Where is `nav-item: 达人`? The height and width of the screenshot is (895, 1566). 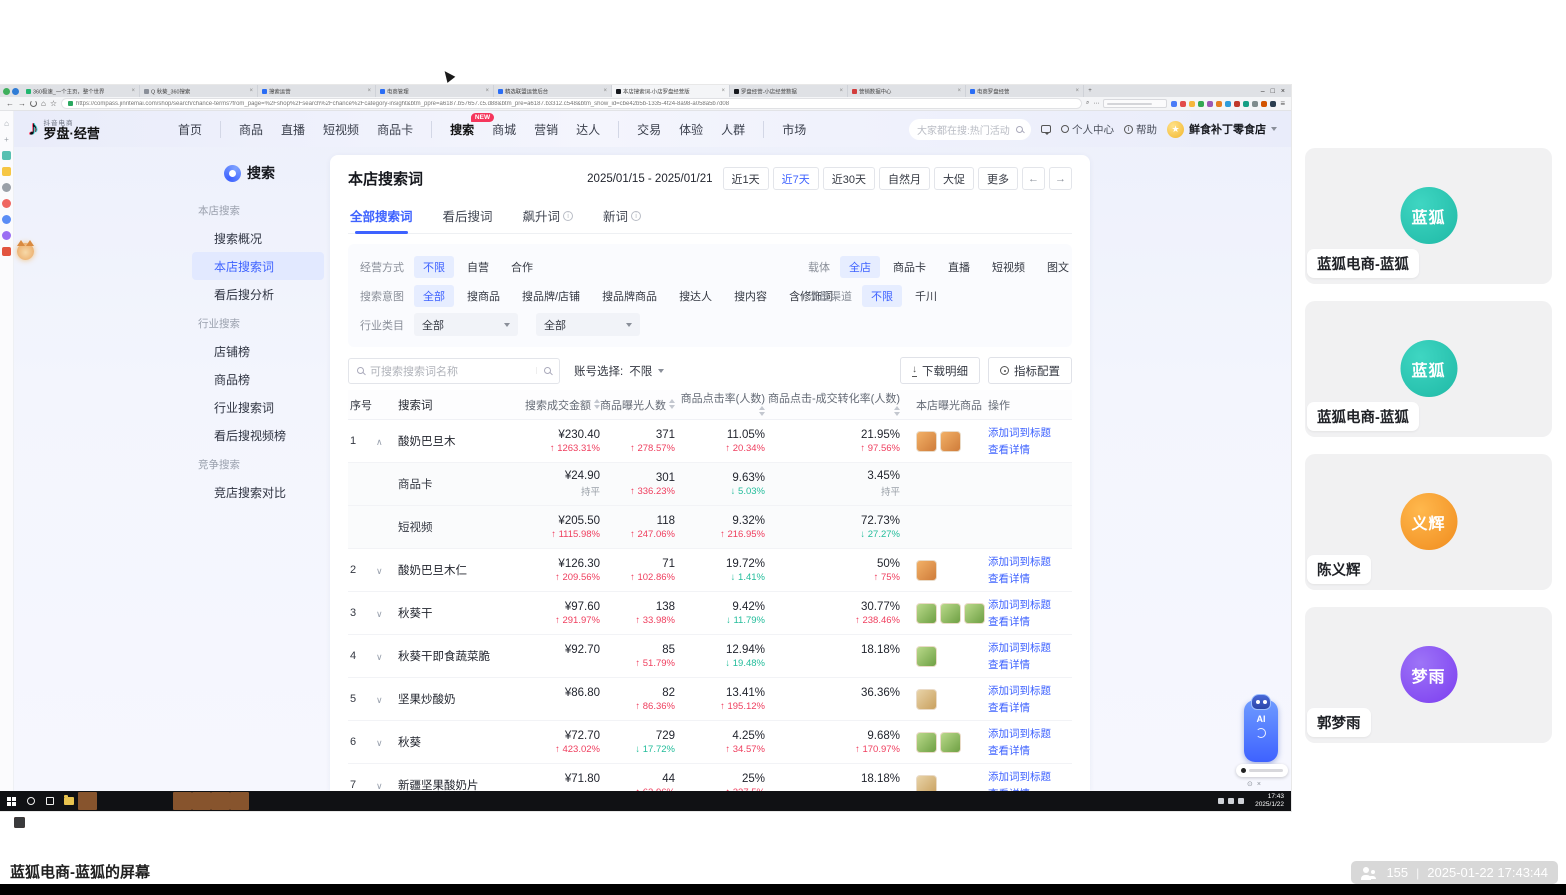
nav-item: 达人 is located at coordinates (588, 129).